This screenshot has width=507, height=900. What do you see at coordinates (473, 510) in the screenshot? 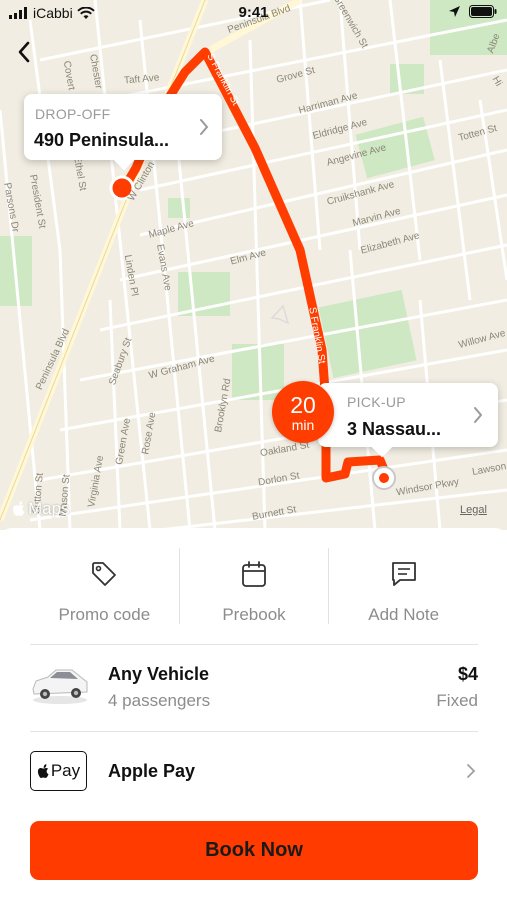
I see `legal-link: Legal` at bounding box center [473, 510].